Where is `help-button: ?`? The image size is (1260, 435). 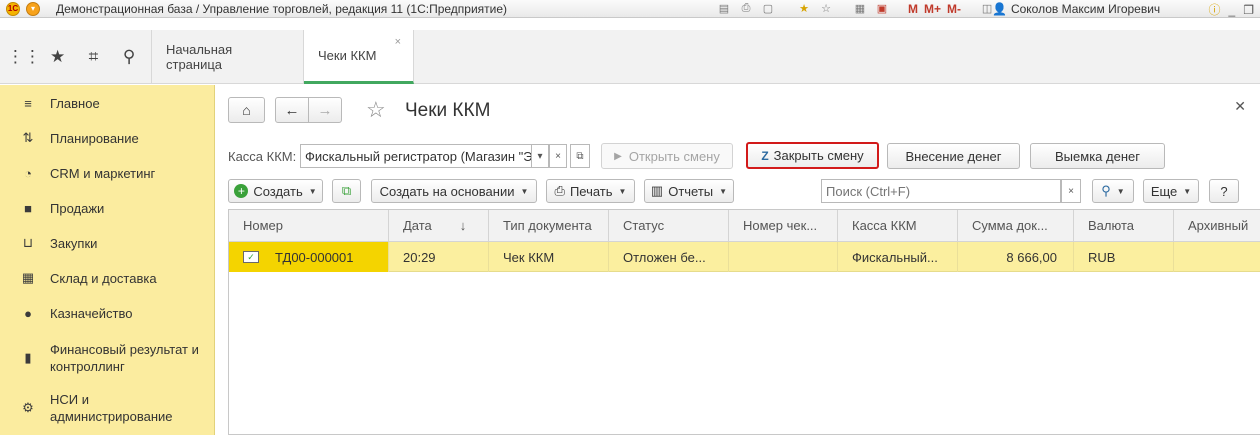 help-button: ? is located at coordinates (1224, 191).